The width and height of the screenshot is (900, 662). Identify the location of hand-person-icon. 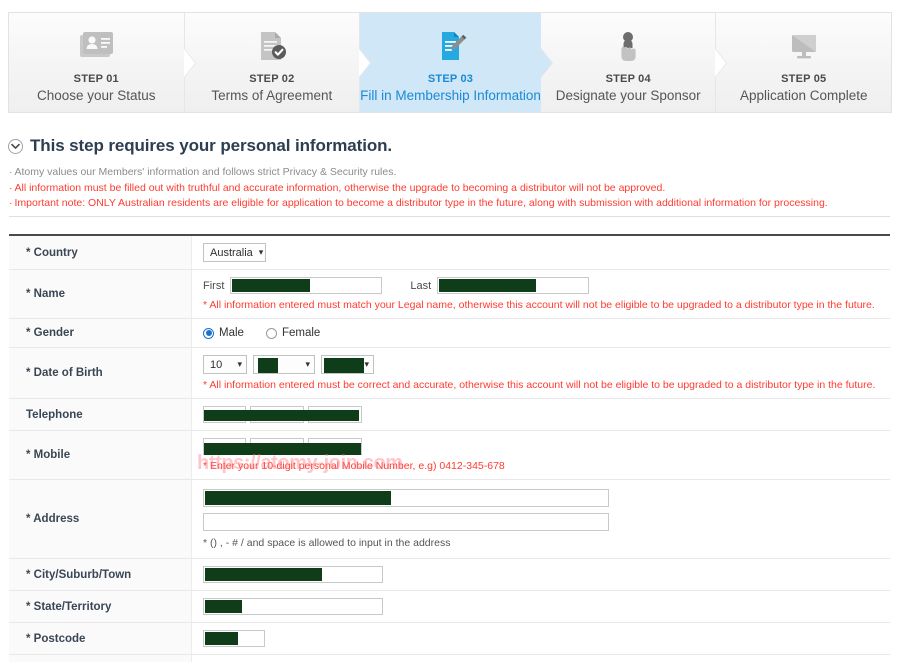
(628, 47).